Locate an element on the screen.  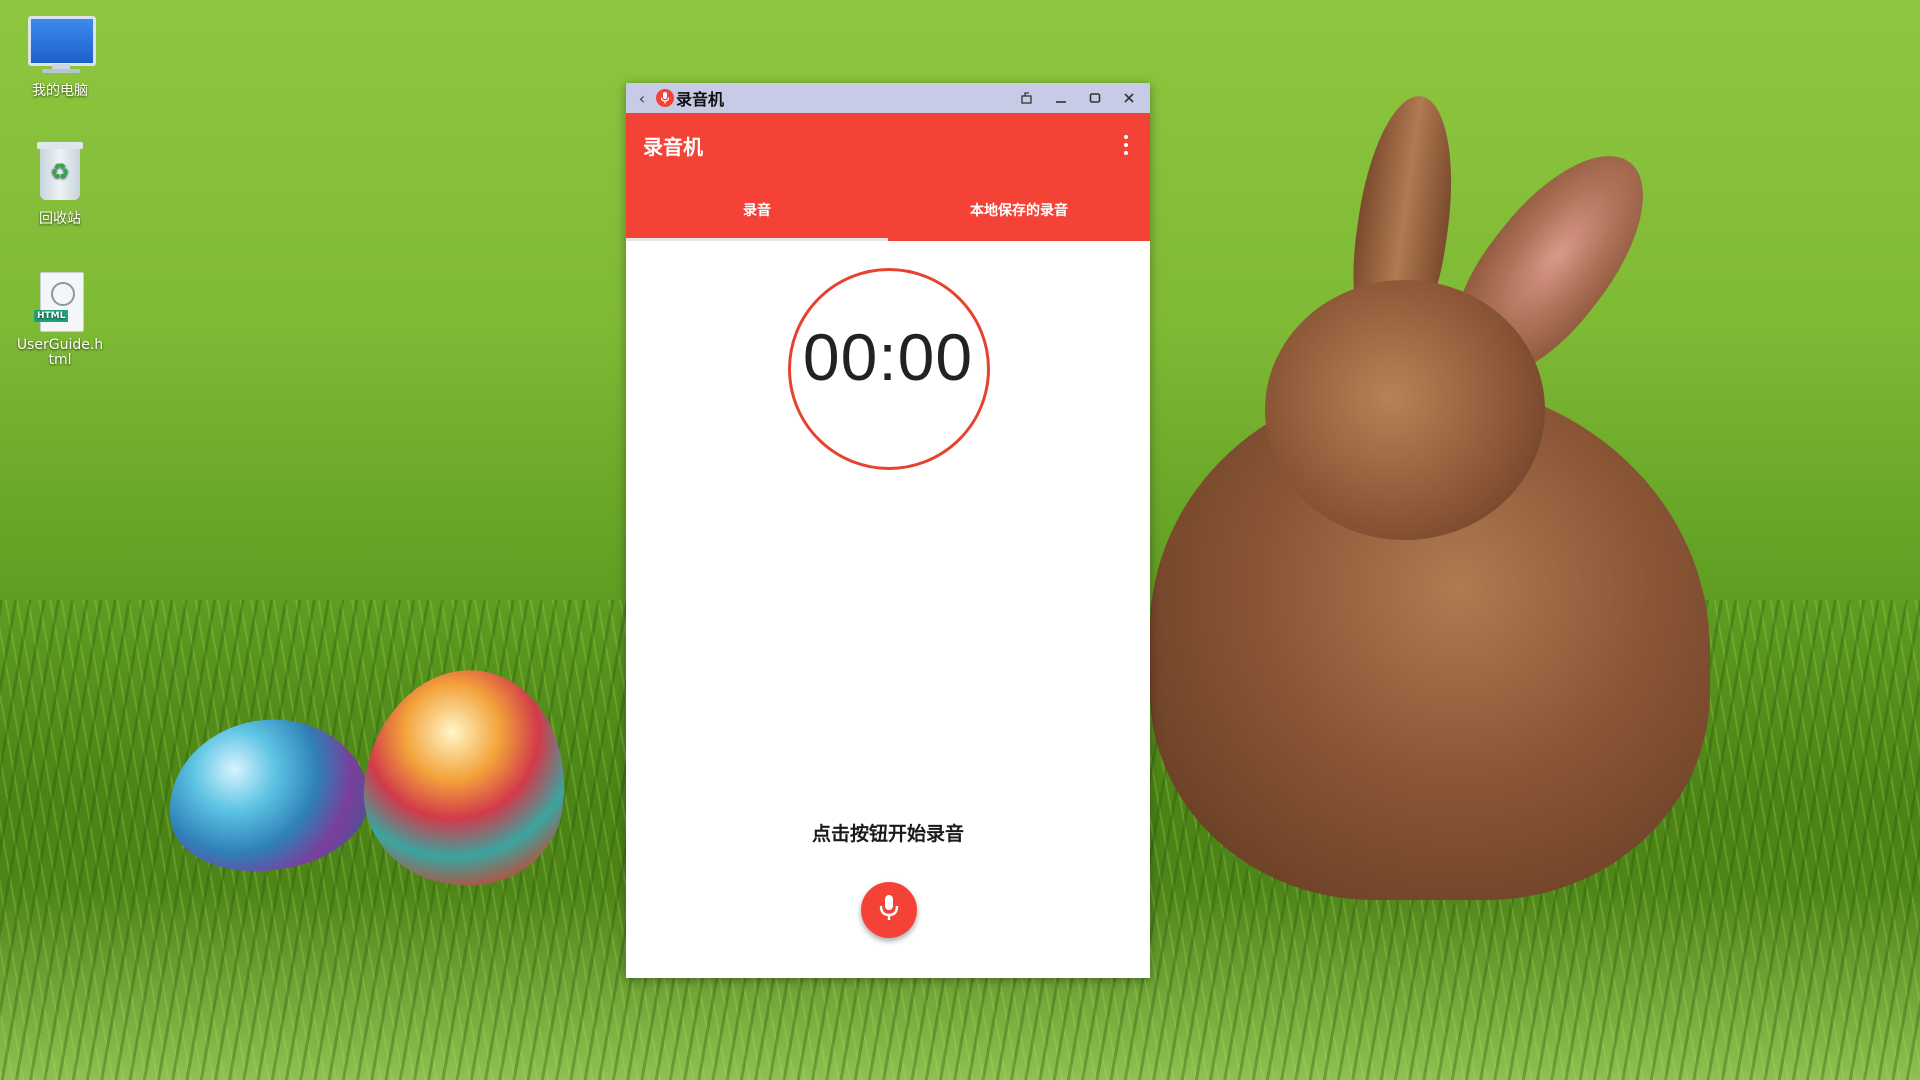
record-hint: 点击按钮开始录音 is located at coordinates (887, 834).